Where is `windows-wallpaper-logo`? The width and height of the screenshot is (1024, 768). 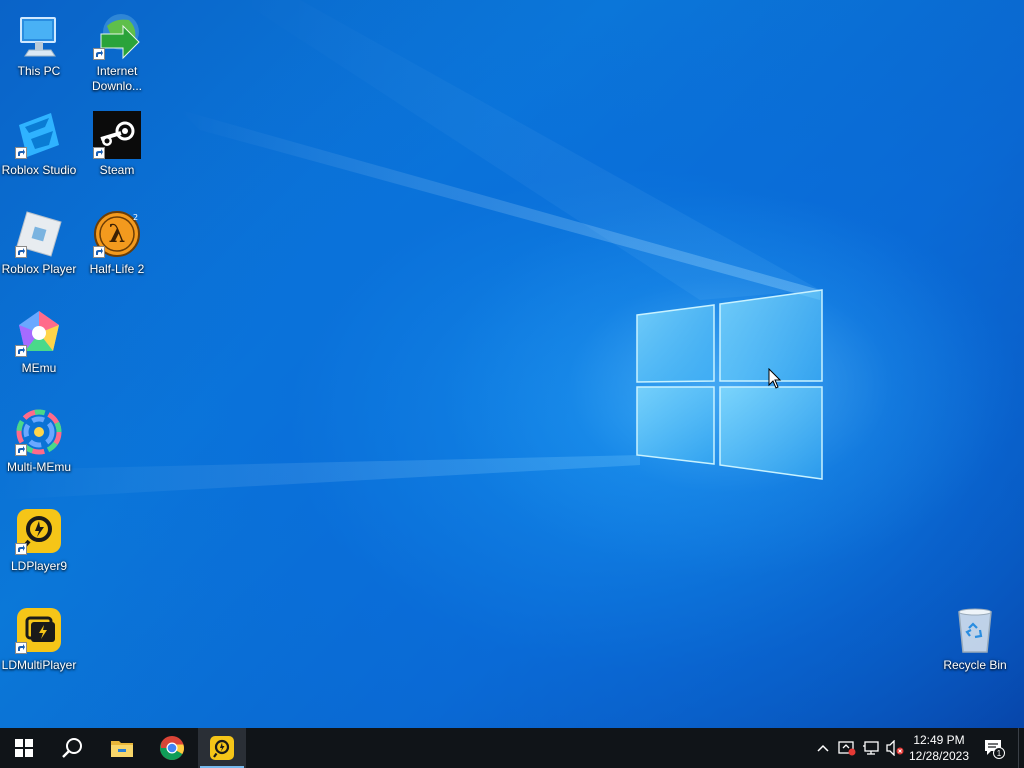
windows-wallpaper-logo is located at coordinates (729, 384).